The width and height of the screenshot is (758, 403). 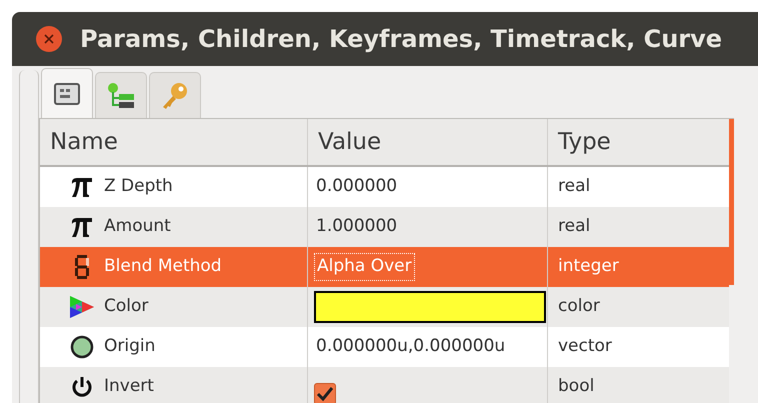 I want to click on color-swatch, so click(x=430, y=307).